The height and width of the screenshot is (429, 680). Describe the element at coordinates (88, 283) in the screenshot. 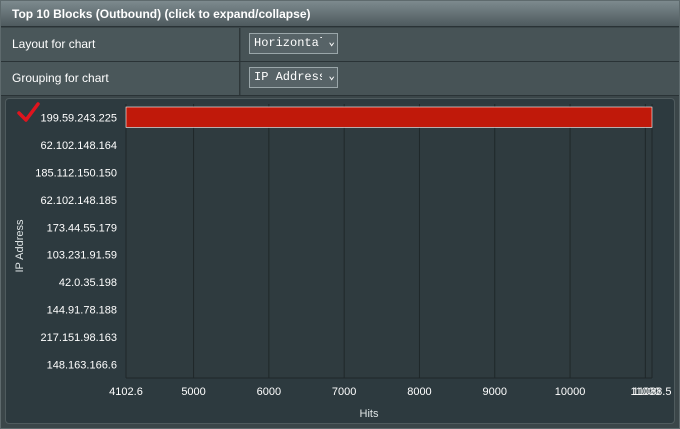

I see `y-tick-label: 42.0.35.198` at that location.